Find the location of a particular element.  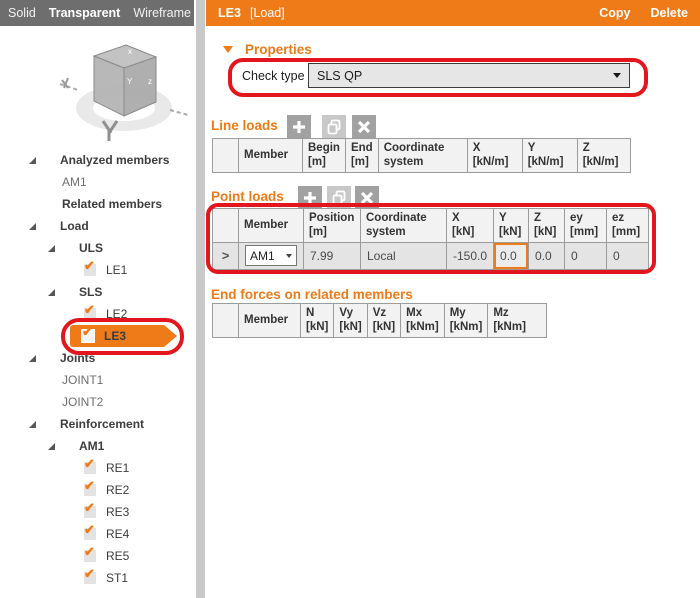

3d-viewport-cube: x Y z is located at coordinates (120, 85).